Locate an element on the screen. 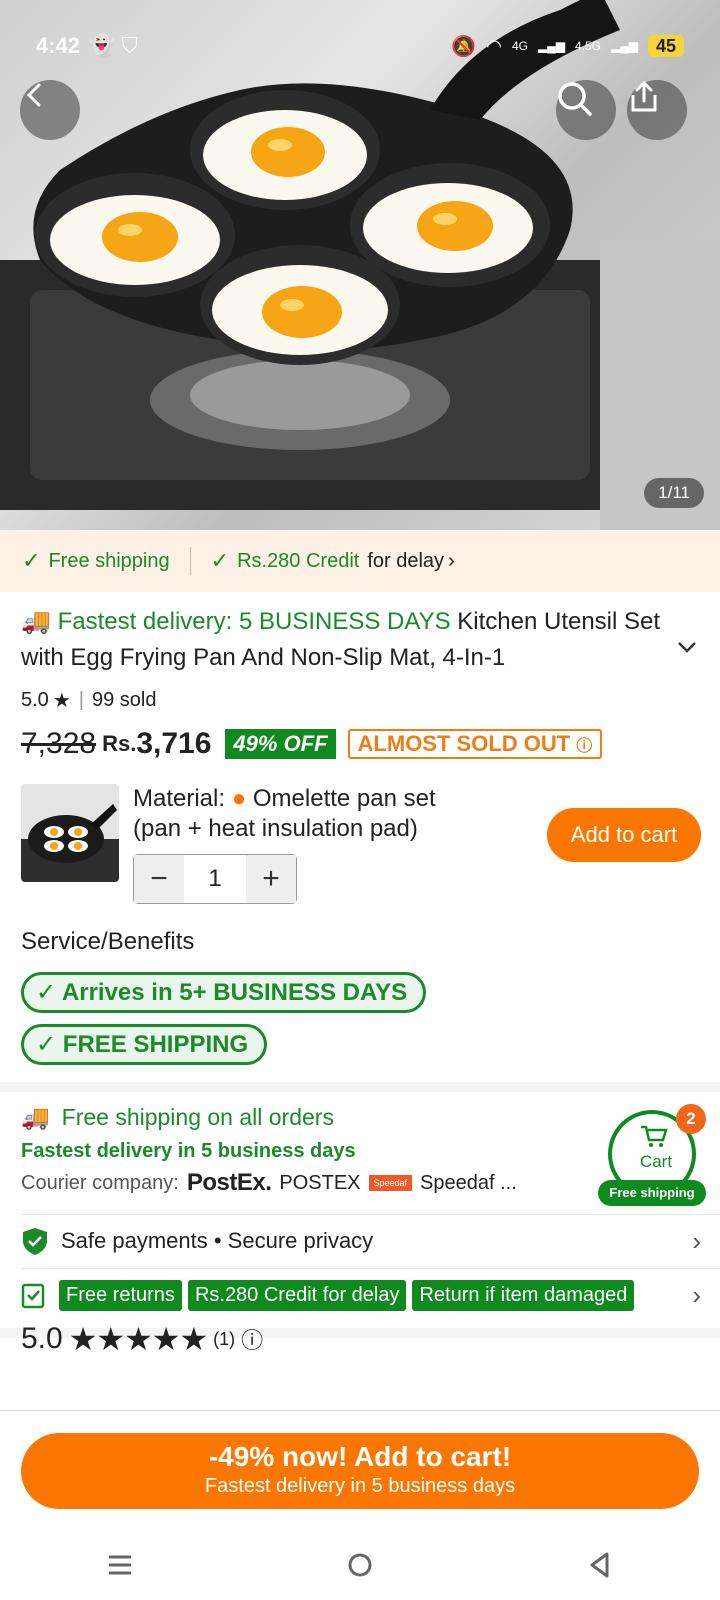 The width and height of the screenshot is (720, 1600). plus-icon: + is located at coordinates (271, 878).